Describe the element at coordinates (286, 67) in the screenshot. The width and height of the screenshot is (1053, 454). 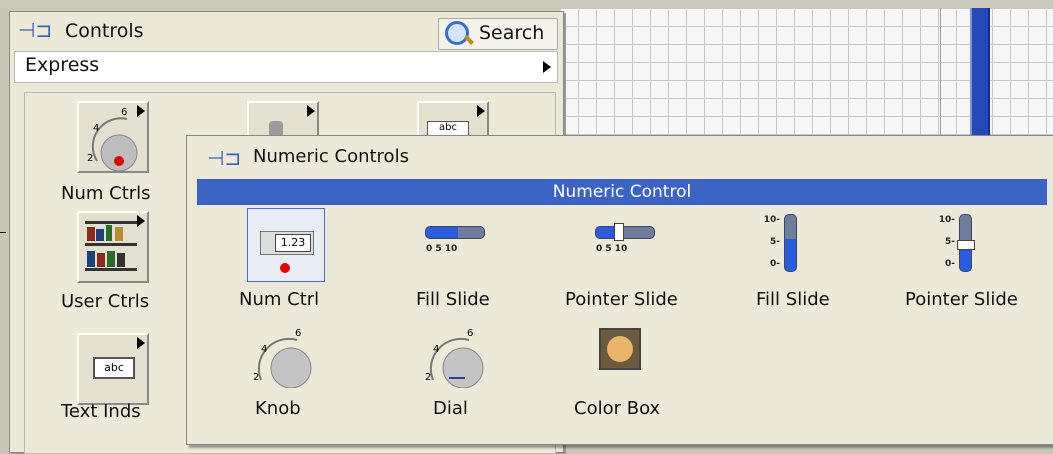
I see `express-category: Express` at that location.